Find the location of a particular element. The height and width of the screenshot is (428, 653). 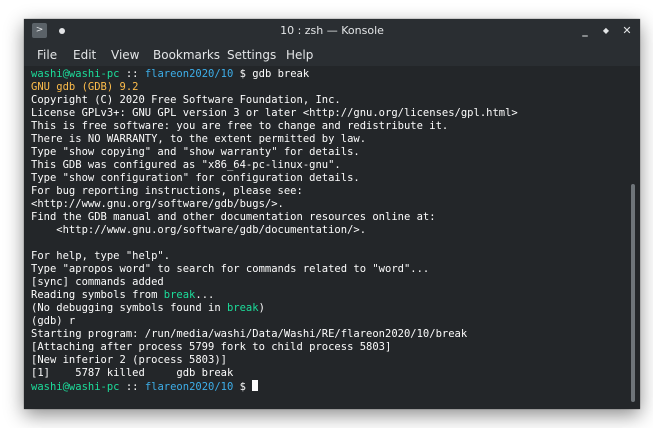

maximize-button: ◆ is located at coordinates (606, 31).